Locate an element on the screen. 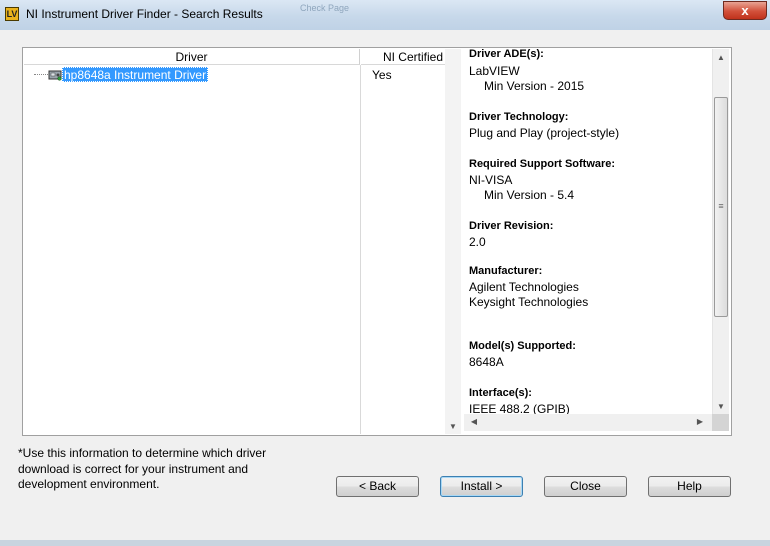 The image size is (770, 546). help-button: Help is located at coordinates (689, 486).